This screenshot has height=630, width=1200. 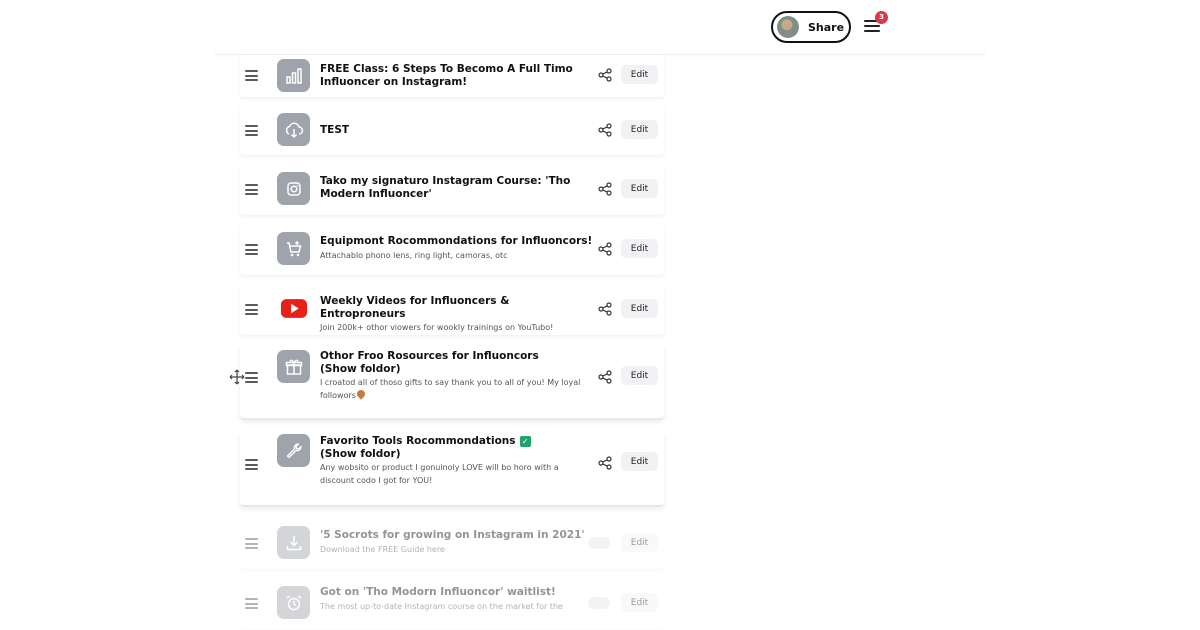 What do you see at coordinates (293, 75) in the screenshot?
I see `bar-chart-icon` at bounding box center [293, 75].